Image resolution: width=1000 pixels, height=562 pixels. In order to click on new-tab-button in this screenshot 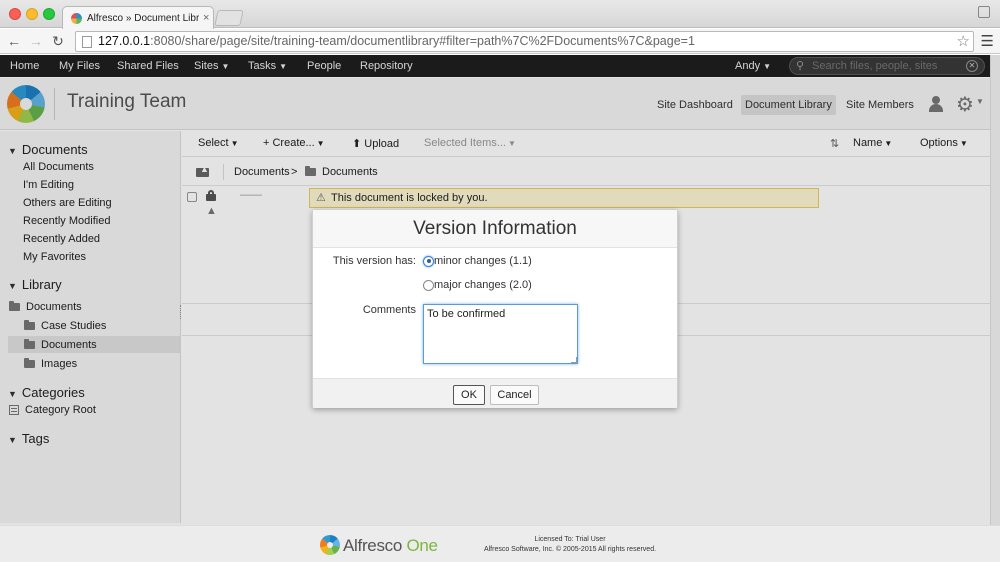, I will do `click(229, 18)`.